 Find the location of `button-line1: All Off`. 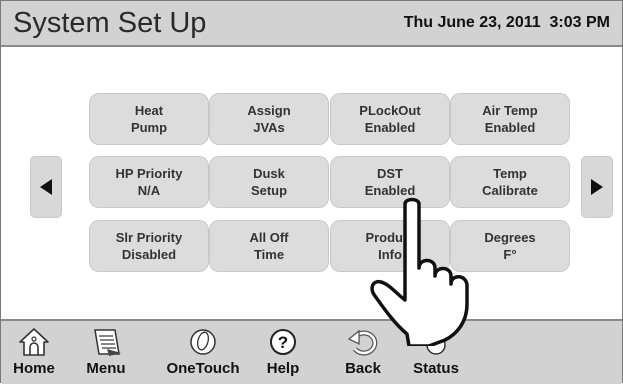

button-line1: All Off is located at coordinates (269, 237).